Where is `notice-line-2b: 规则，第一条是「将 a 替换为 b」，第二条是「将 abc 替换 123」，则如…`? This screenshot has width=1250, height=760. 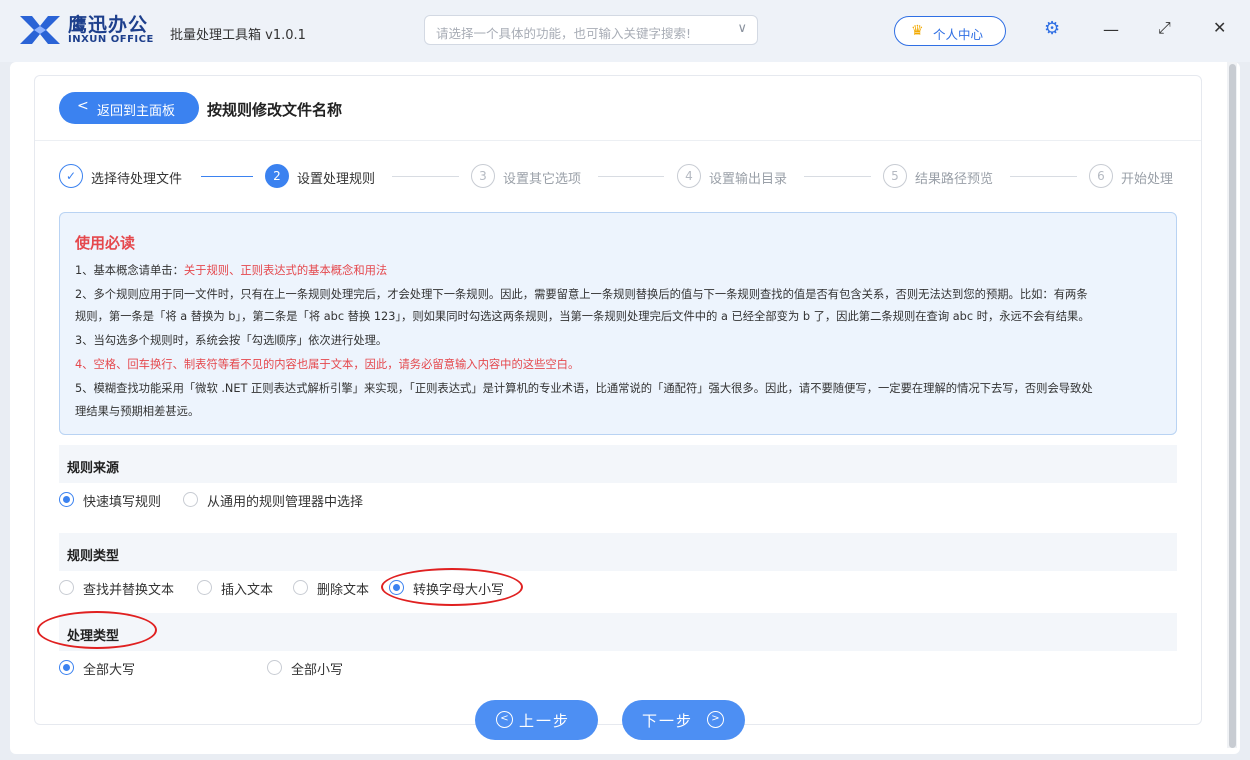 notice-line-2b: 规则，第一条是「将 a 替换为 b」，第二条是「将 abc 替换 123」，则如… is located at coordinates (582, 316).